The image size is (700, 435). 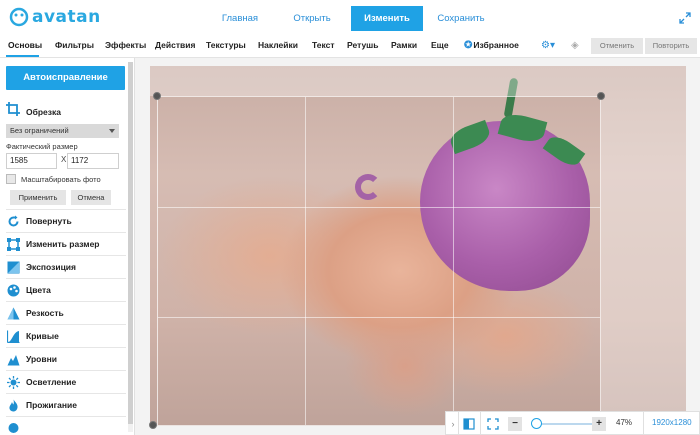 What do you see at coordinates (575, 45) in the screenshot?
I see `layers-icon: ◈` at bounding box center [575, 45].